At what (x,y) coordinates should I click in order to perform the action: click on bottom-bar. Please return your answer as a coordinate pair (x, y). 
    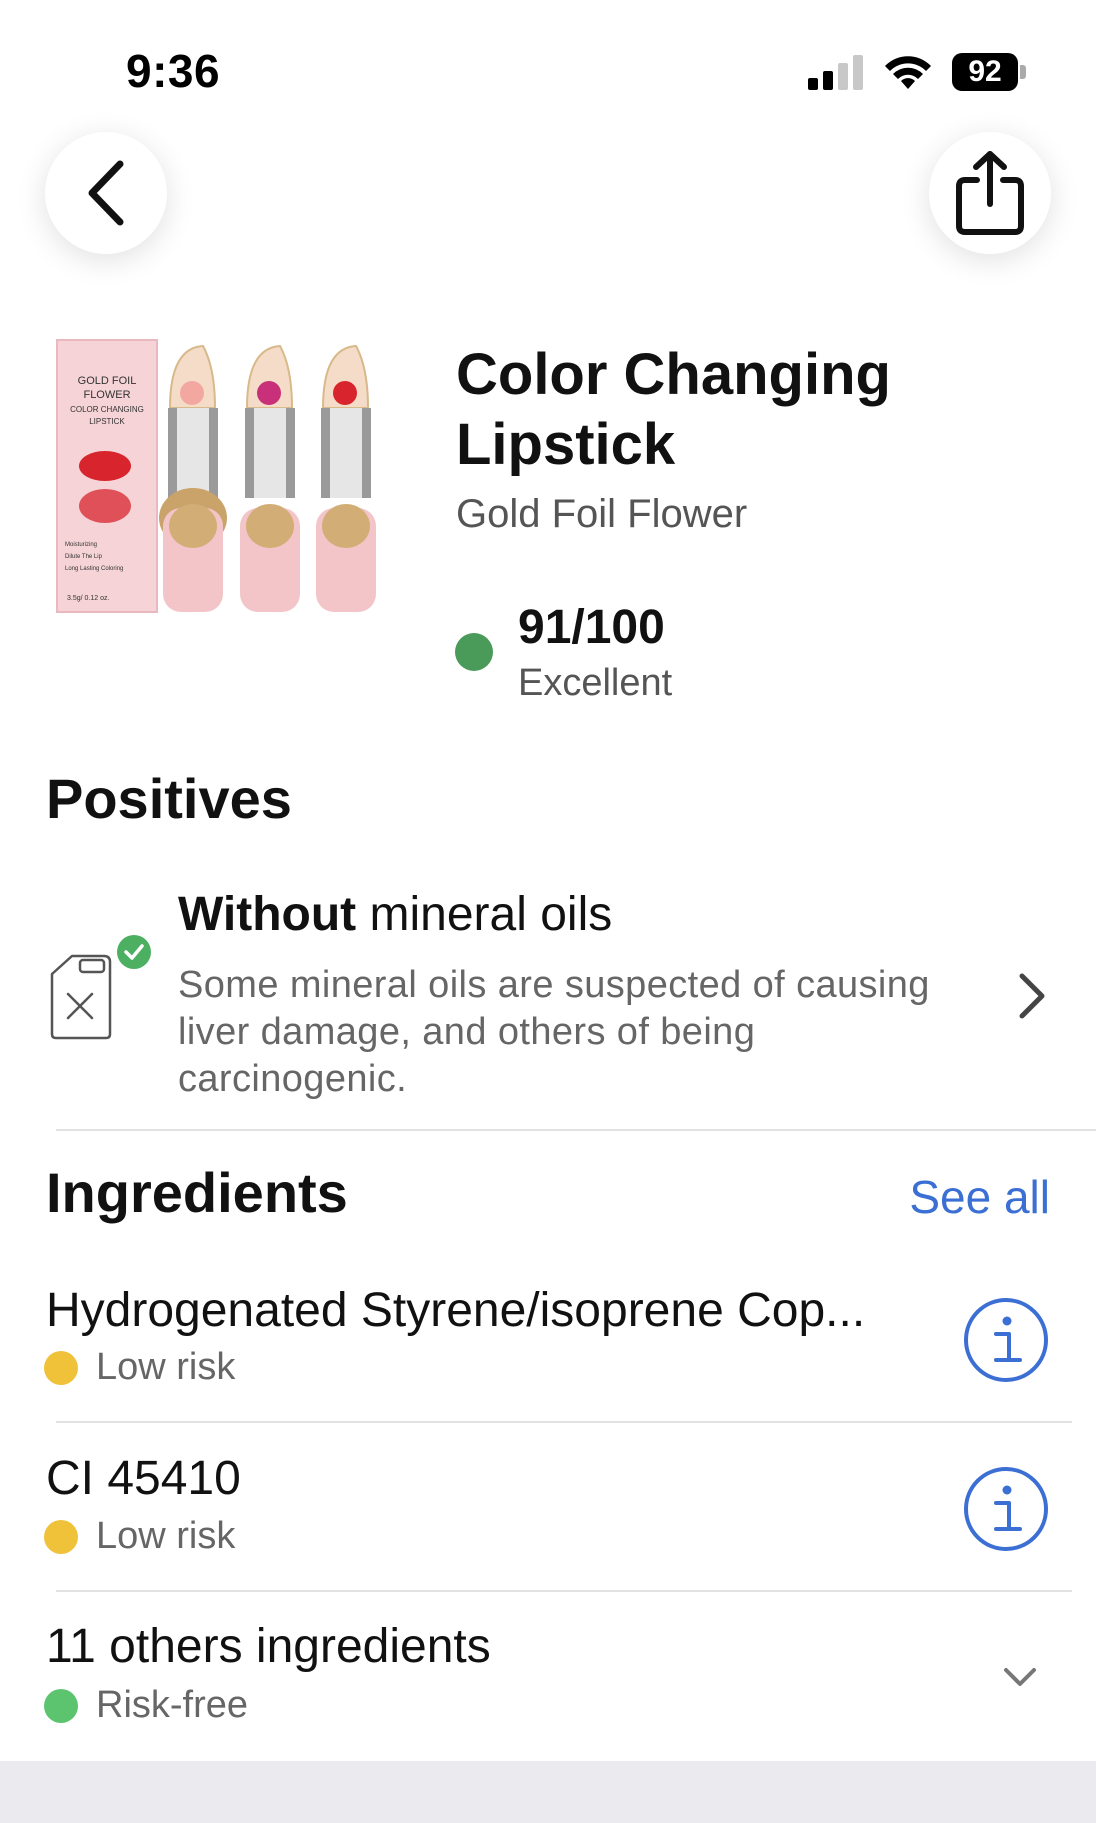
    Looking at the image, I should click on (548, 1792).